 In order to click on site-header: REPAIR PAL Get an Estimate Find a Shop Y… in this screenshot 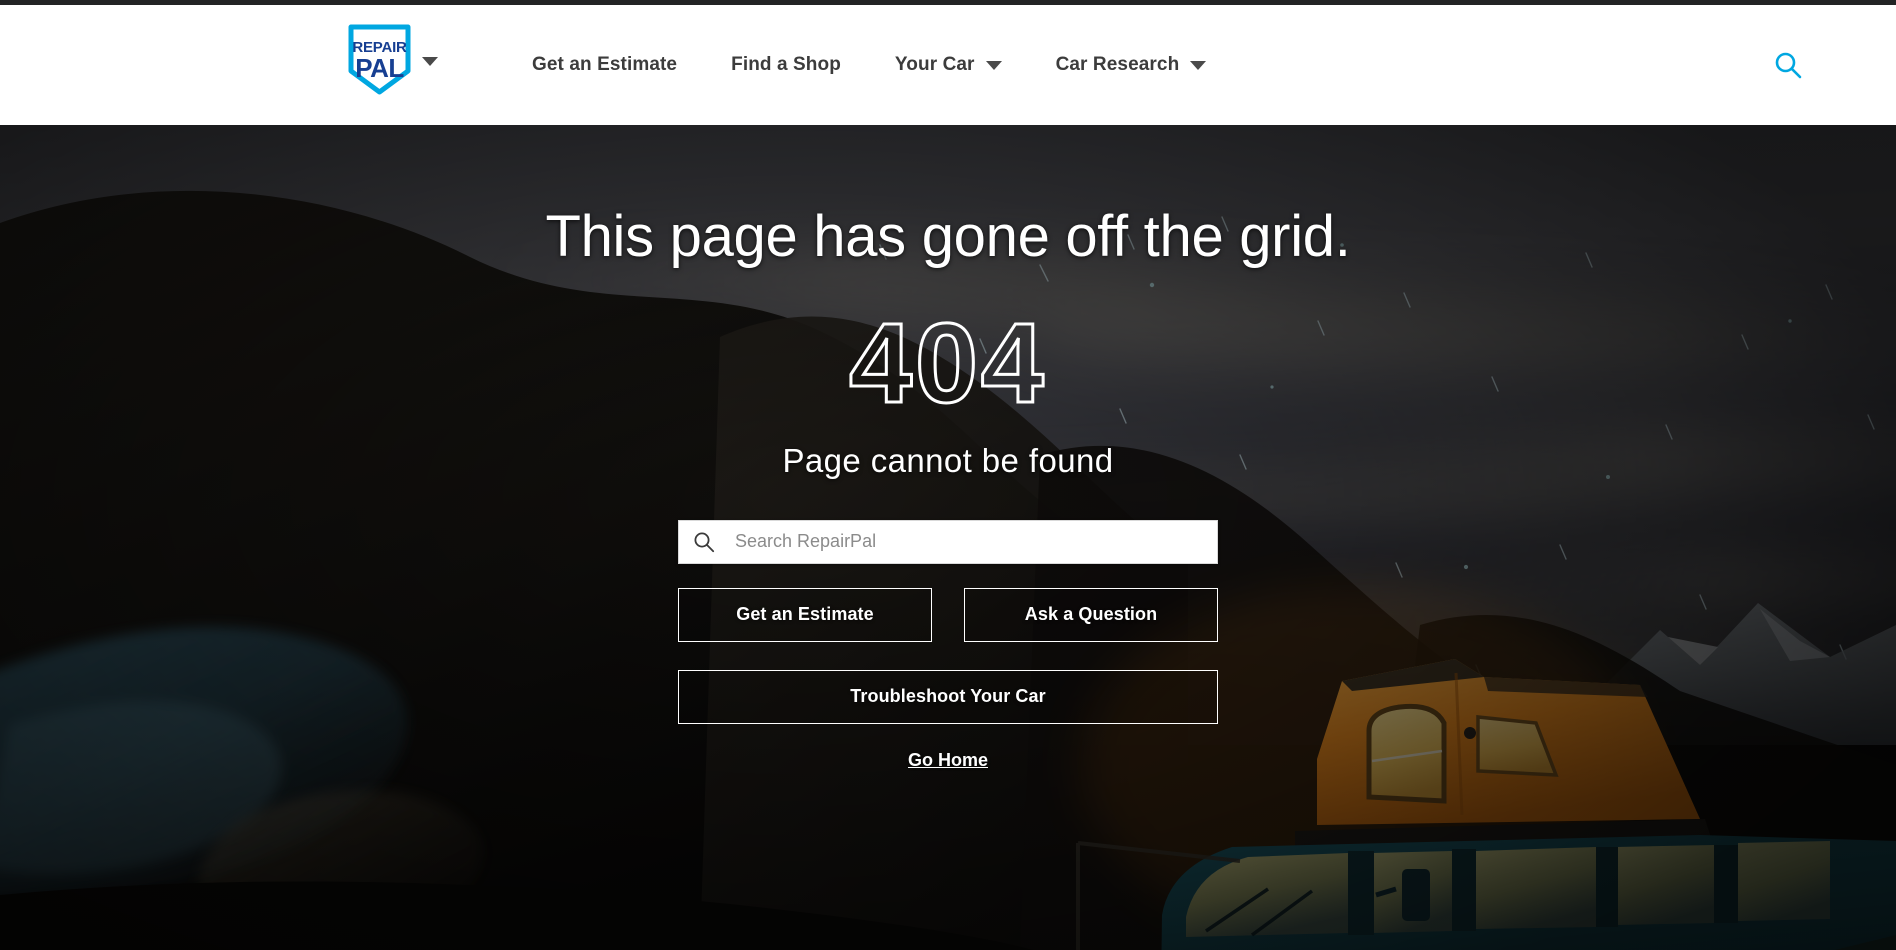, I will do `click(948, 65)`.